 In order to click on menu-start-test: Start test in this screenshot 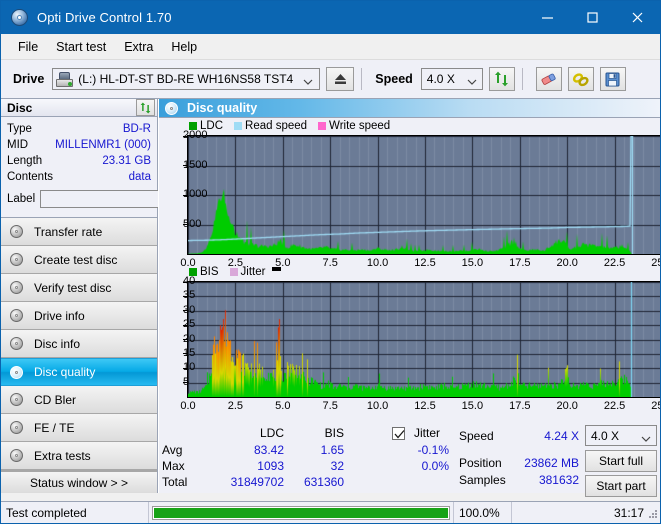, I will do `click(81, 47)`.